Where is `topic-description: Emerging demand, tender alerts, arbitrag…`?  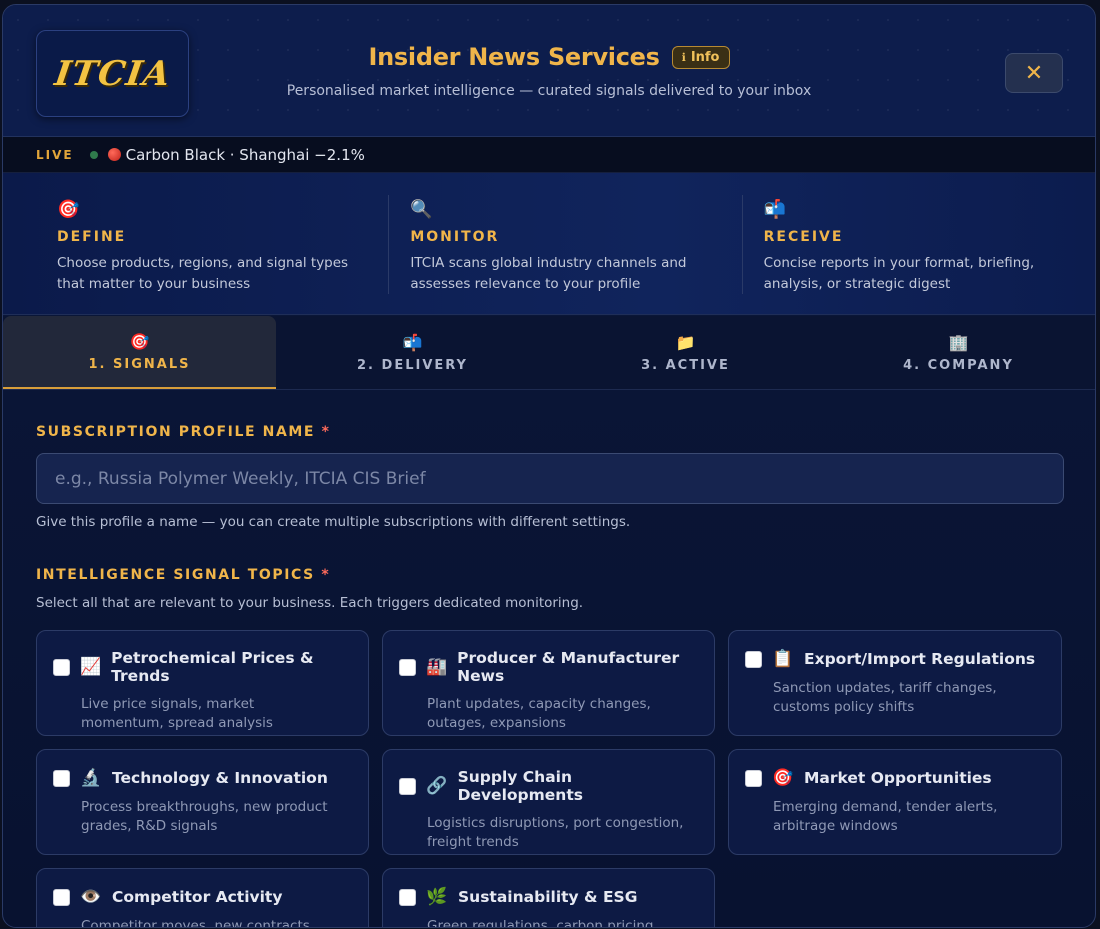
topic-description: Emerging demand, tender alerts, arbitrag… is located at coordinates (885, 816).